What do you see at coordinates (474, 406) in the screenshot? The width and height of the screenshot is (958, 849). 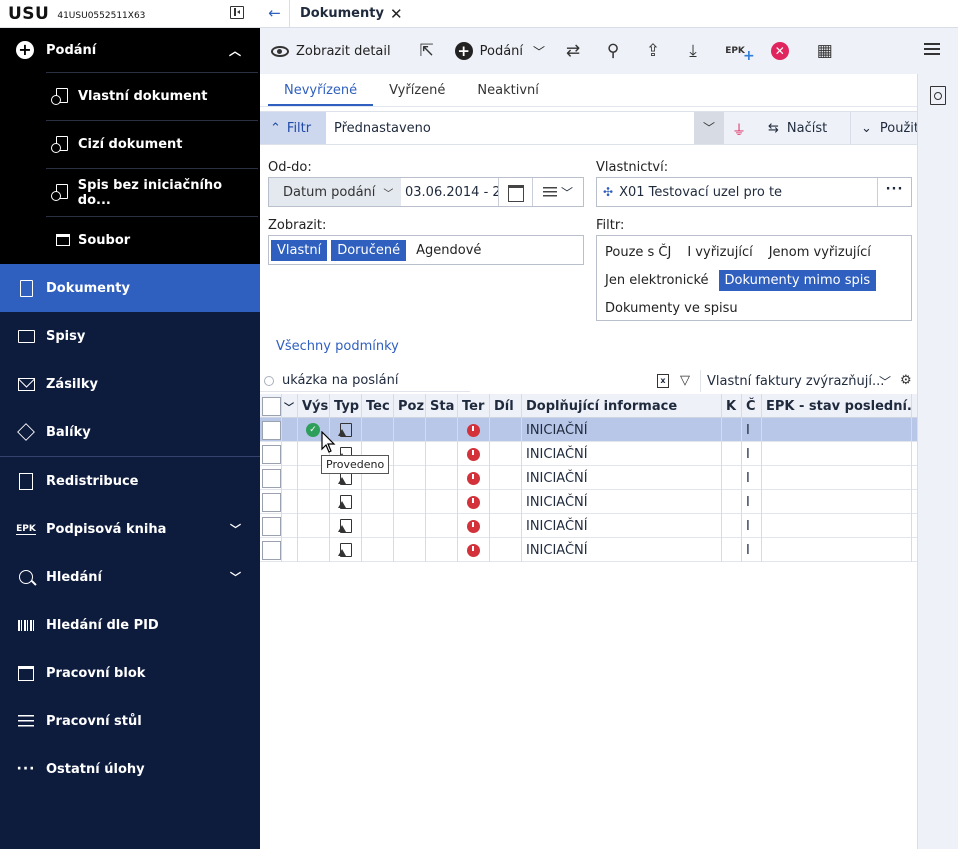 I see `col-header-ter: Ter` at bounding box center [474, 406].